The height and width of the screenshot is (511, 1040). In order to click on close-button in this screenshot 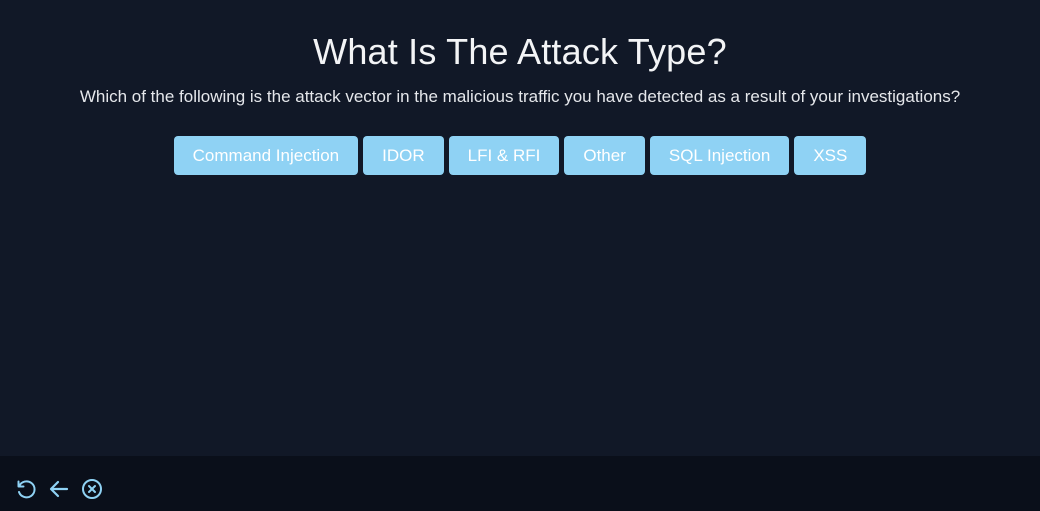, I will do `click(92, 489)`.